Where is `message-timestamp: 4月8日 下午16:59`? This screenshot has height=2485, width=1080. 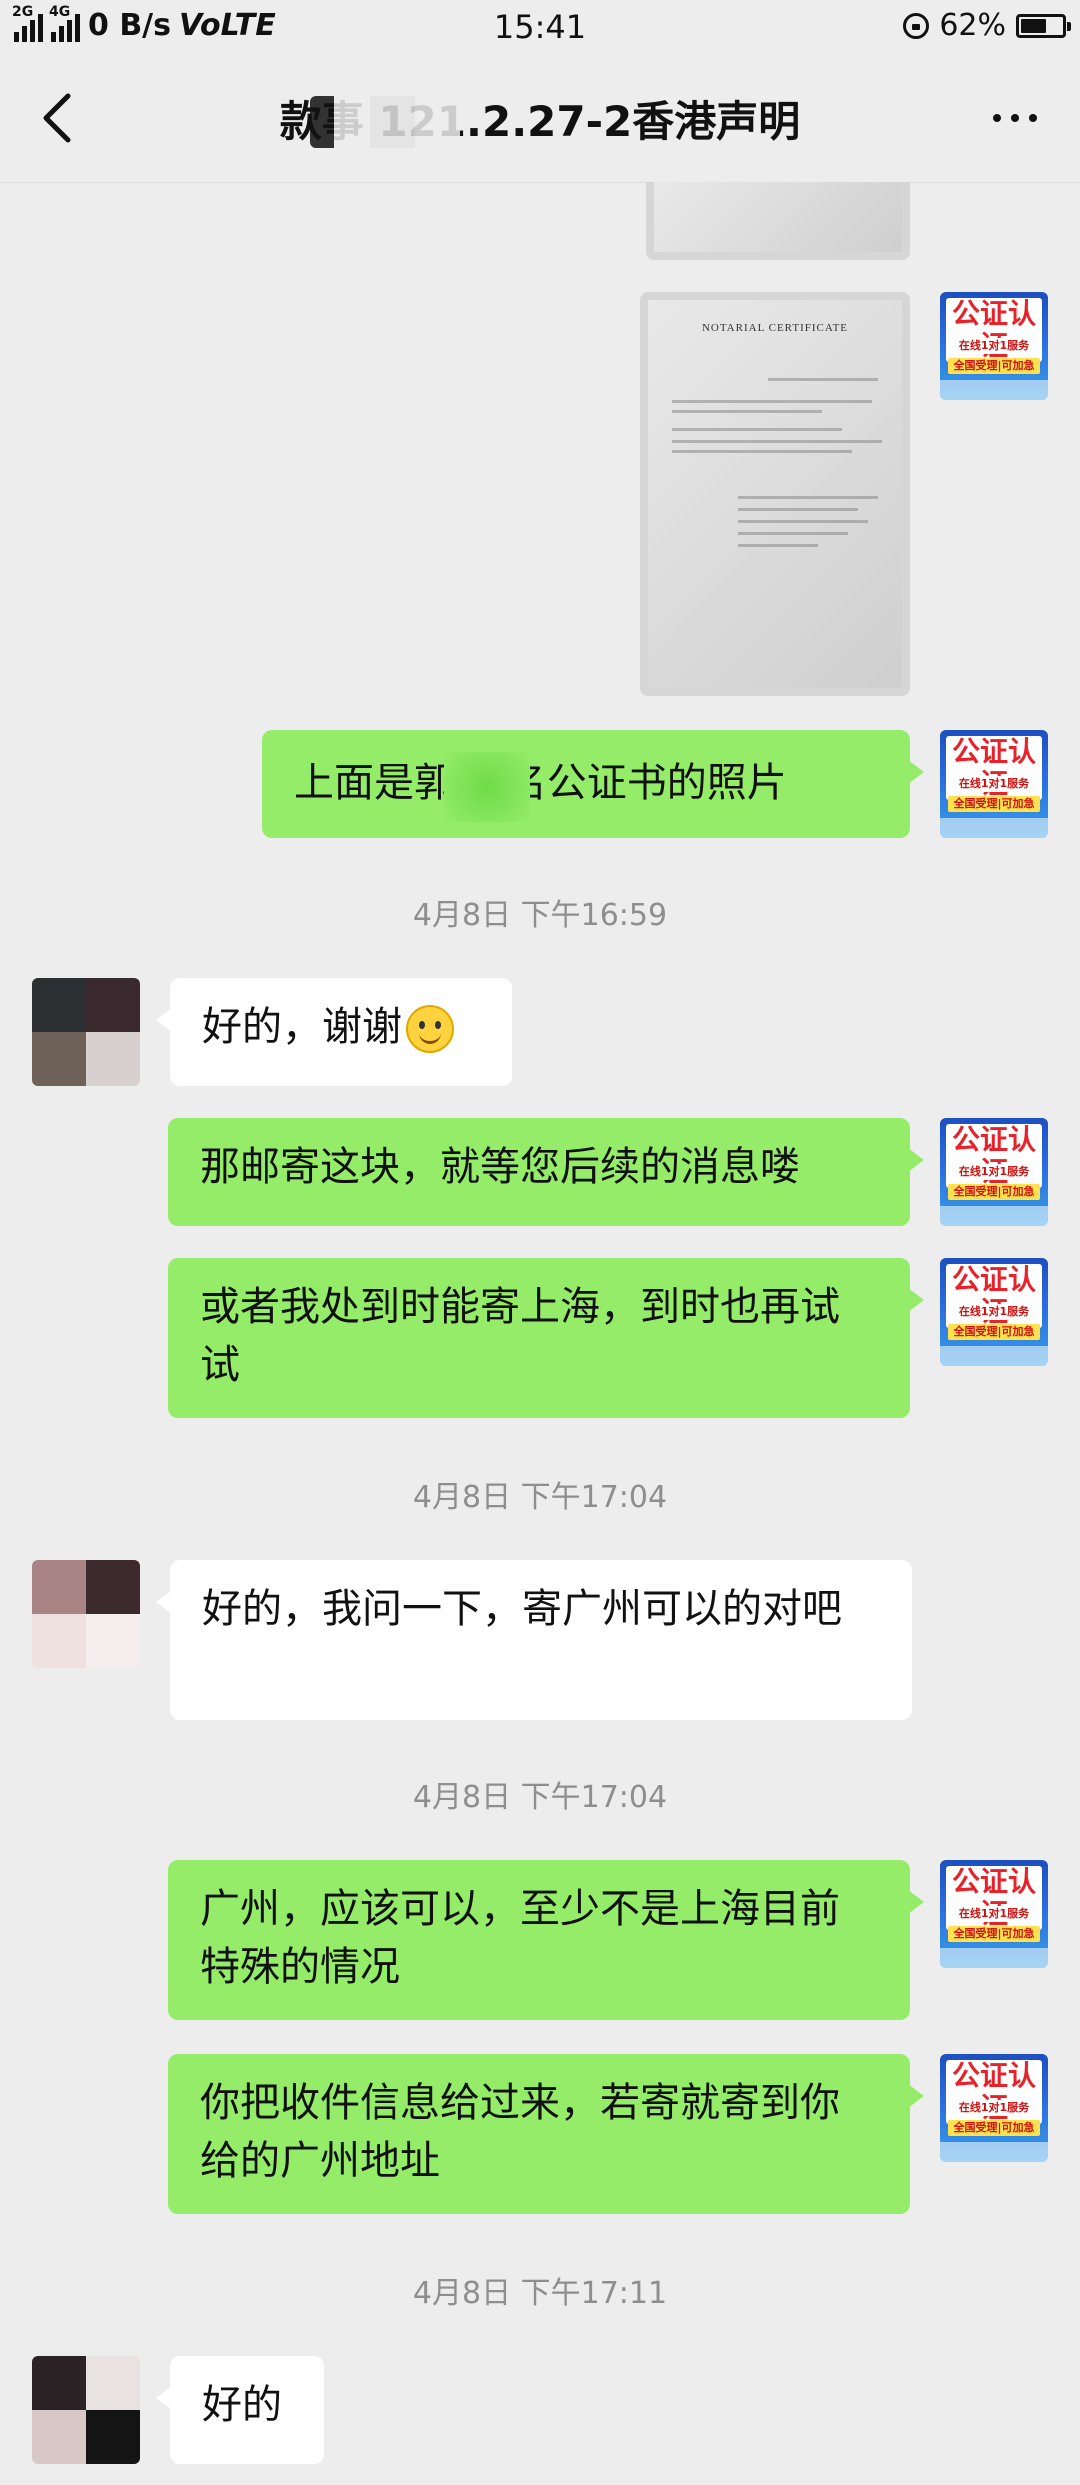 message-timestamp: 4月8日 下午16:59 is located at coordinates (540, 915).